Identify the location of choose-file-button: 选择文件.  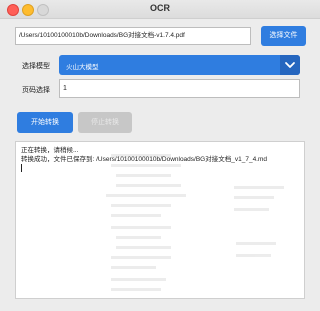
(283, 36).